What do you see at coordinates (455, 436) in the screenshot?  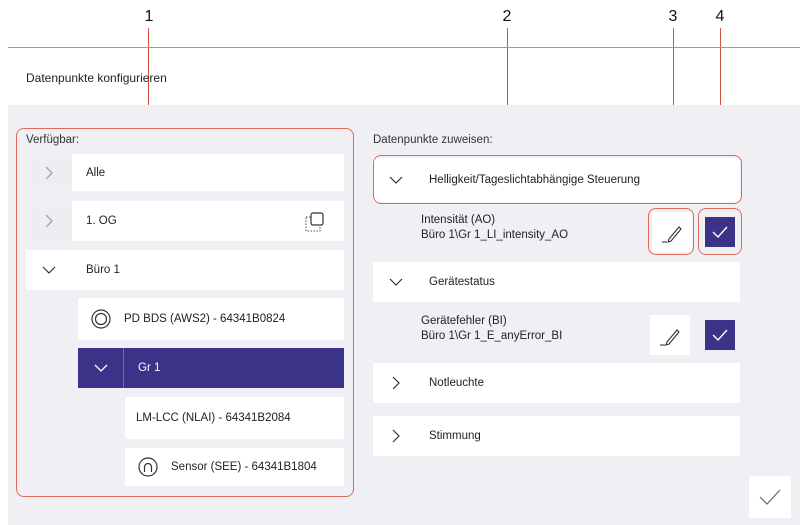 I see `group-label: Stimmung` at bounding box center [455, 436].